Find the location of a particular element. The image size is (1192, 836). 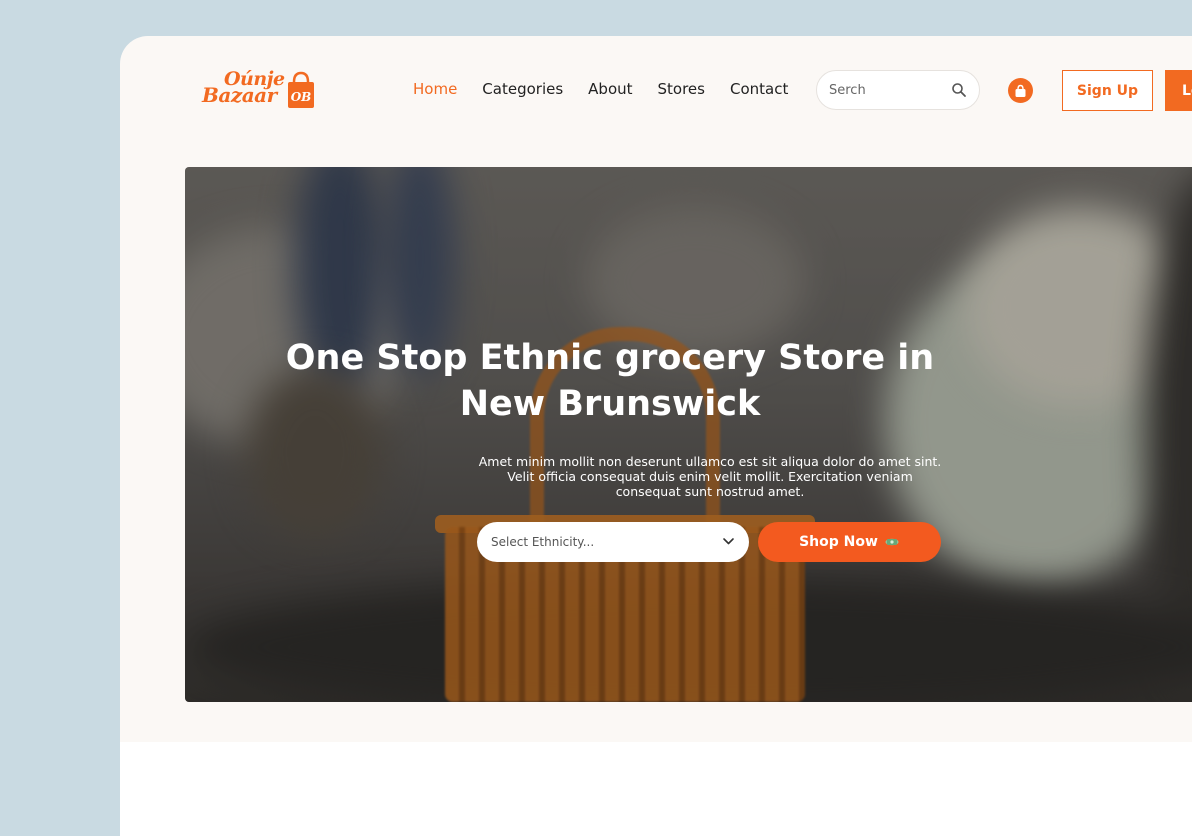

search-box is located at coordinates (898, 90).